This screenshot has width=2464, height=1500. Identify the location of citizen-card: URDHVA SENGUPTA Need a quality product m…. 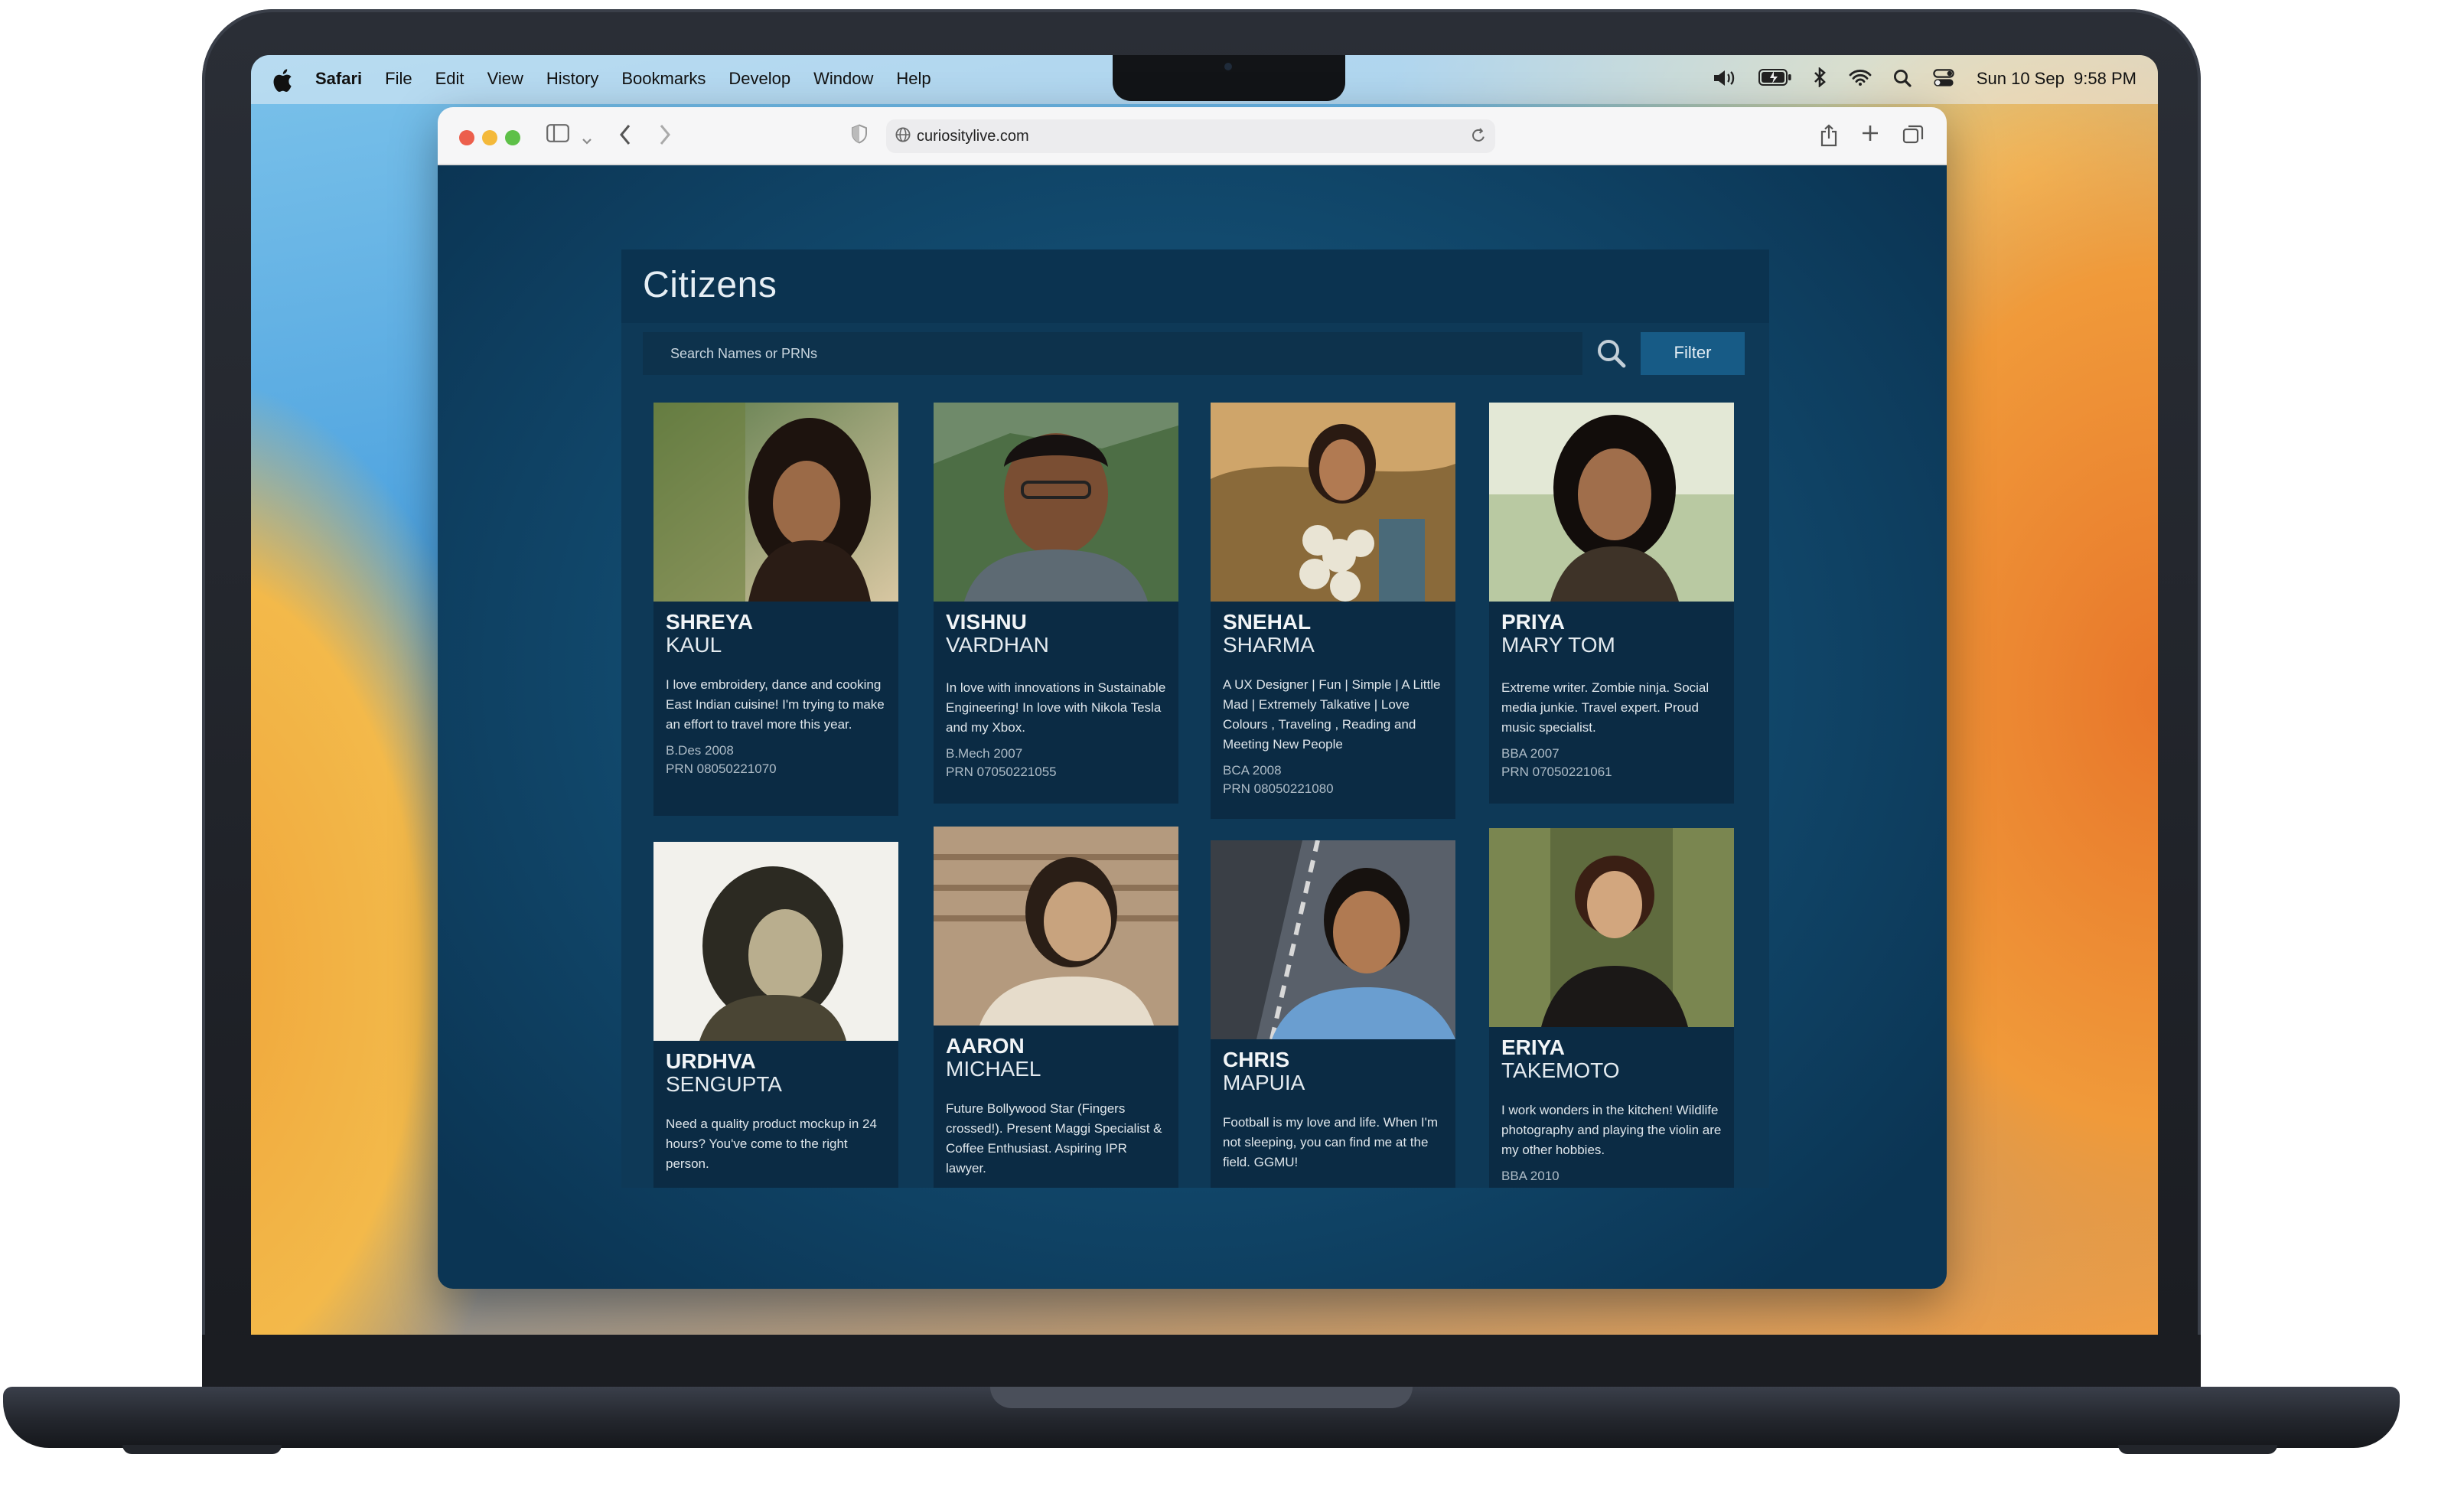
(775, 1015).